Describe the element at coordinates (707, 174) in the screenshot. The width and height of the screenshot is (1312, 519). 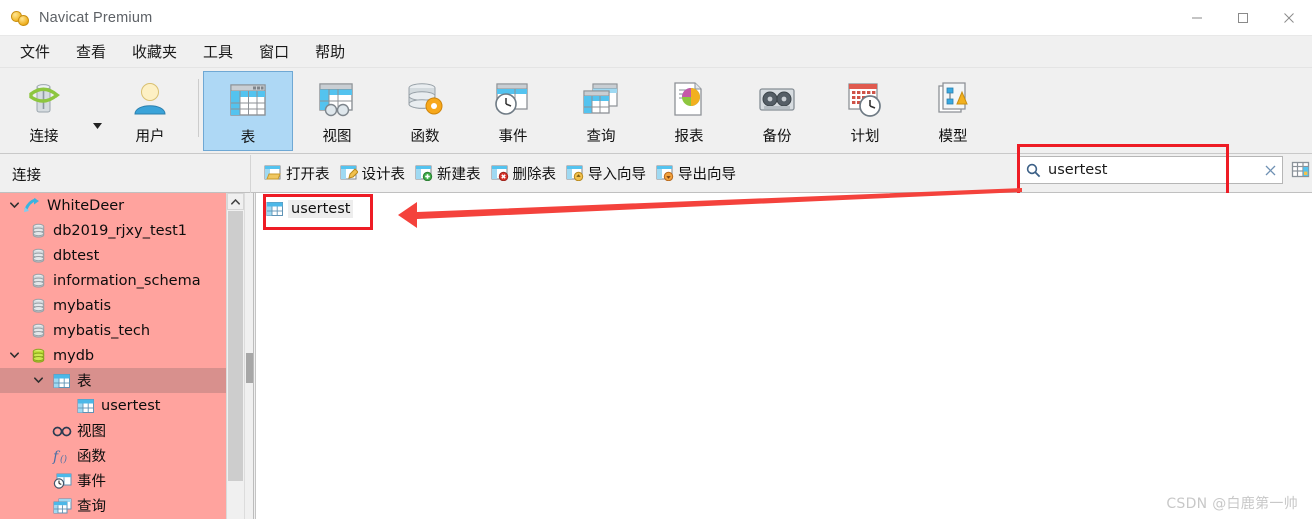
I see `export-wizard-label: 导出向导` at that location.